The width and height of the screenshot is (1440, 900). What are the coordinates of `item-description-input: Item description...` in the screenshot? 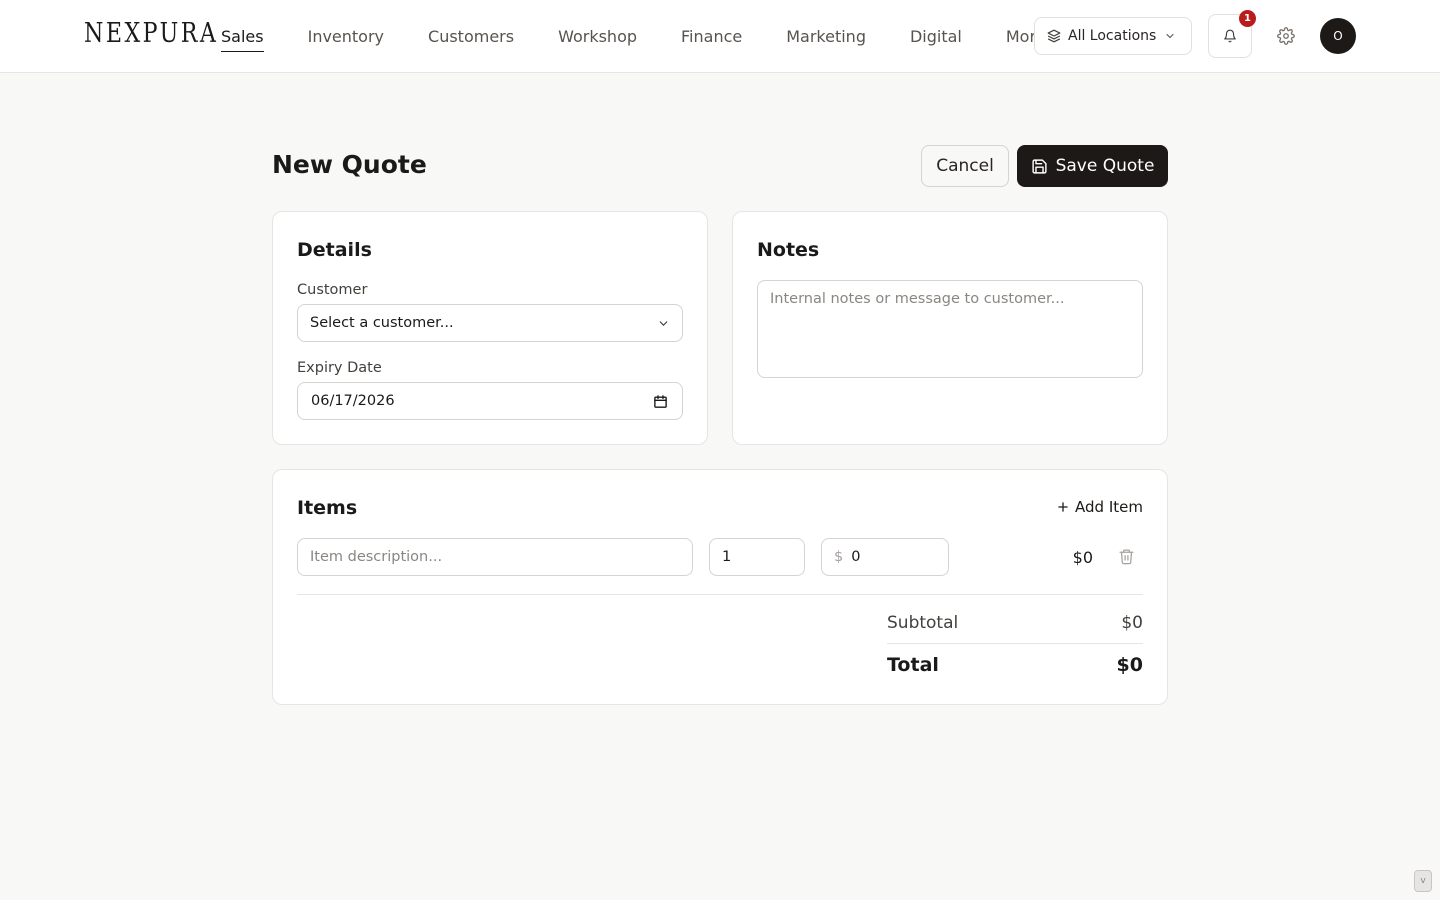 It's located at (495, 557).